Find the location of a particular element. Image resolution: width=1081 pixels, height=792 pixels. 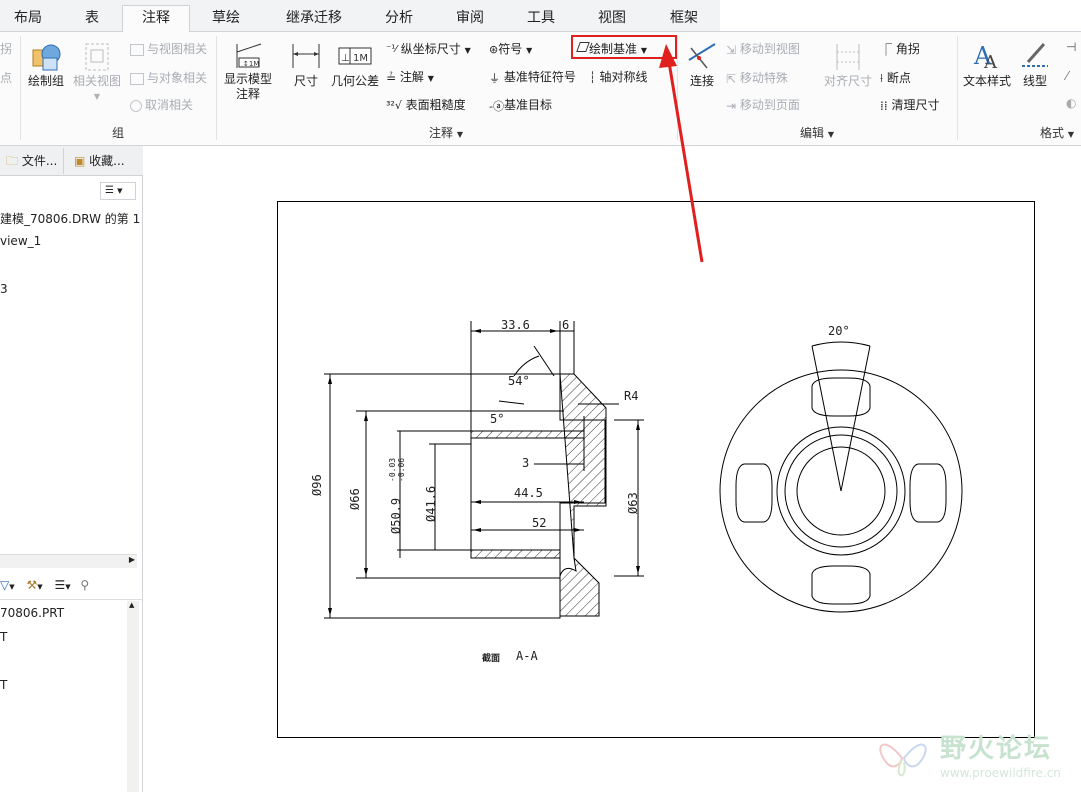

dim-52: 52 is located at coordinates (539, 523).